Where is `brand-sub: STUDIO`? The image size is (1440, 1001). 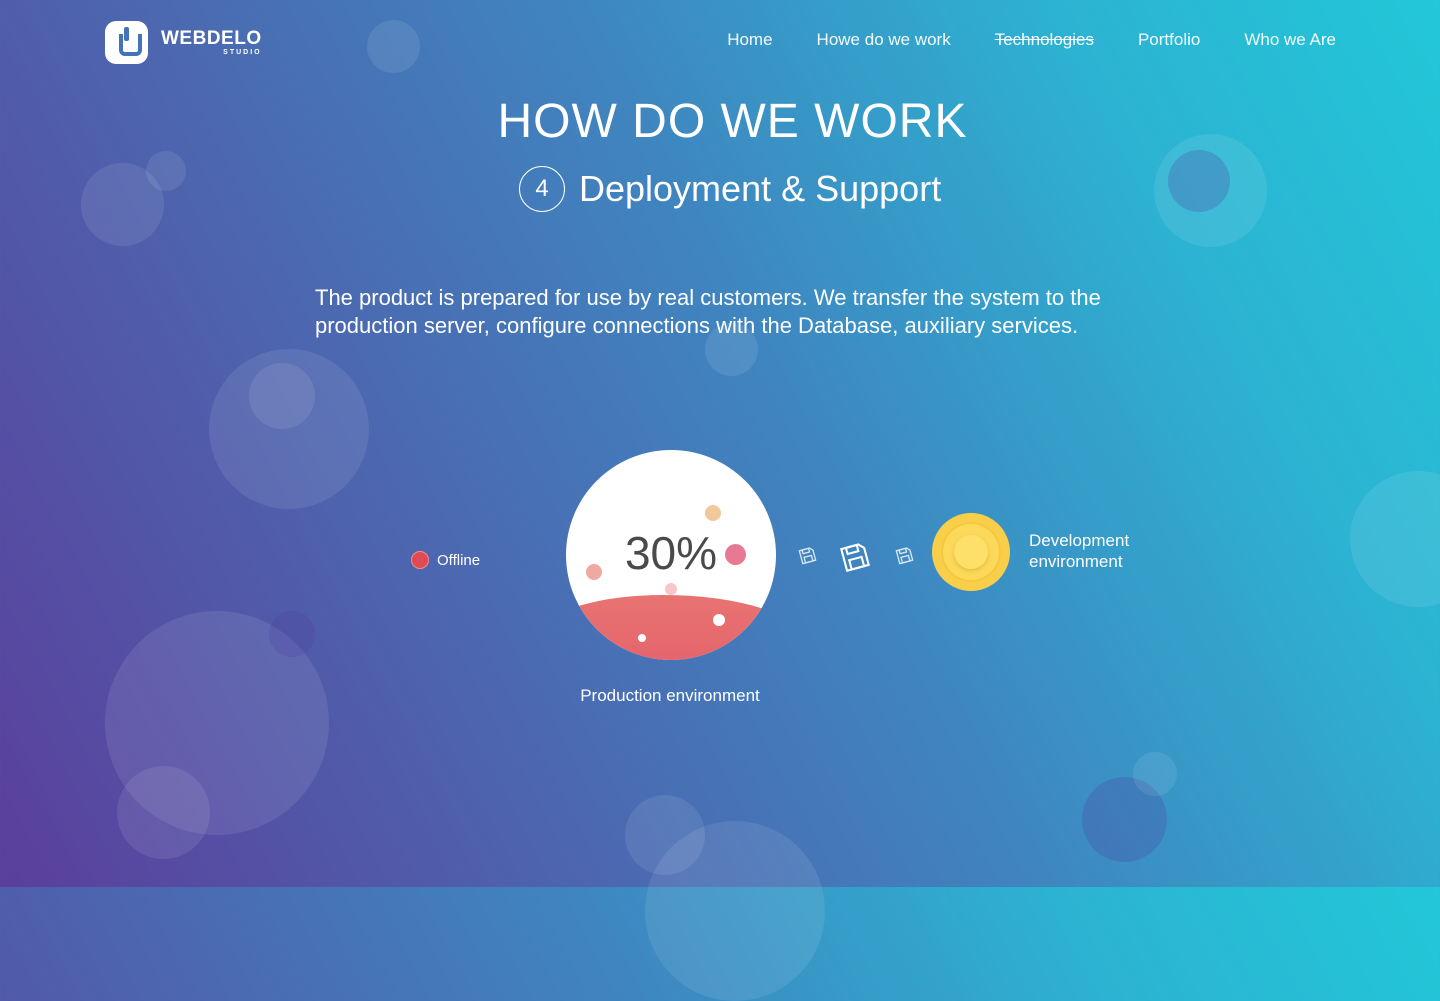
brand-sub: STUDIO is located at coordinates (242, 52).